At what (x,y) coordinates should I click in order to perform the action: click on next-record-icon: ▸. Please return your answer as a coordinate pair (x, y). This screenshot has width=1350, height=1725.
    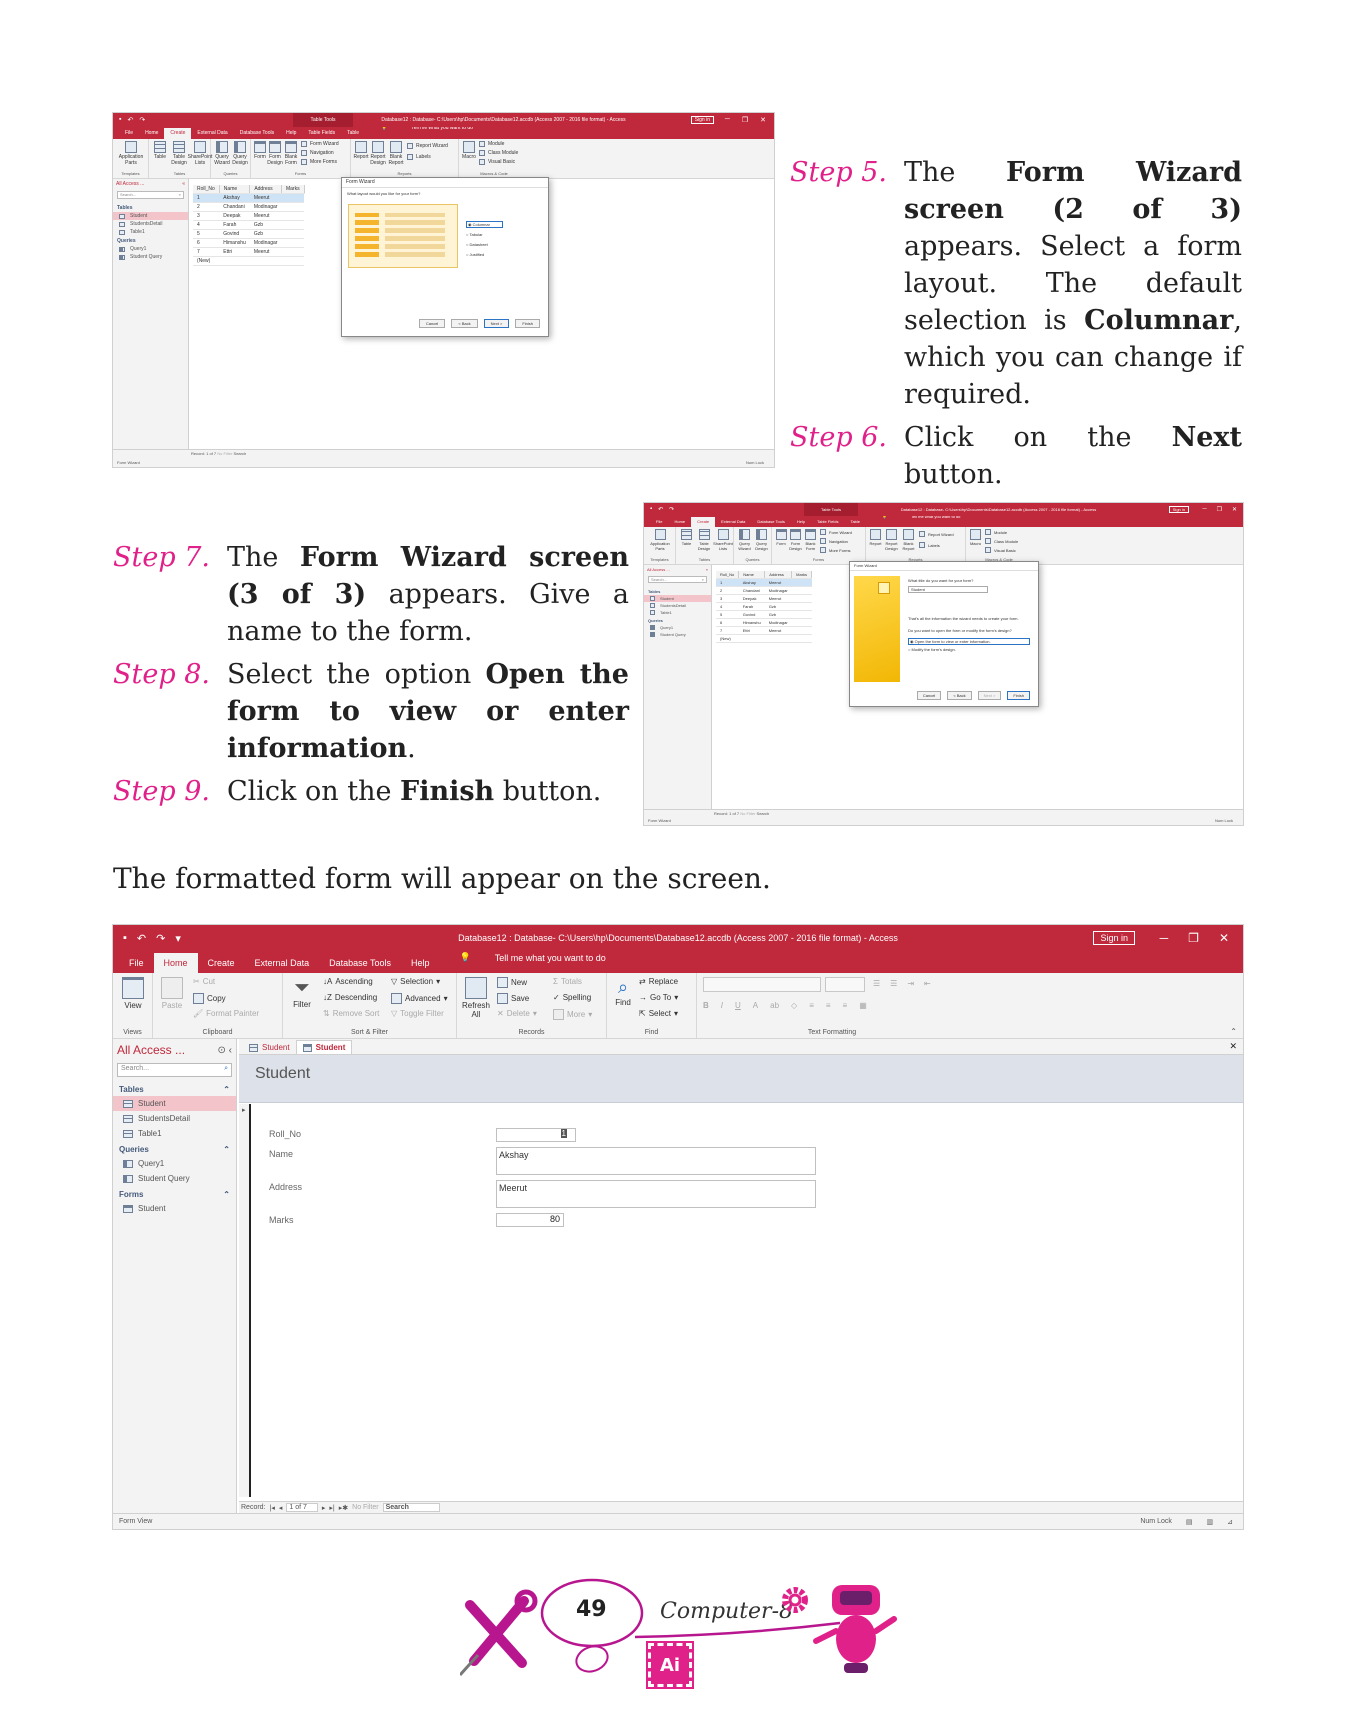
    Looking at the image, I should click on (324, 1508).